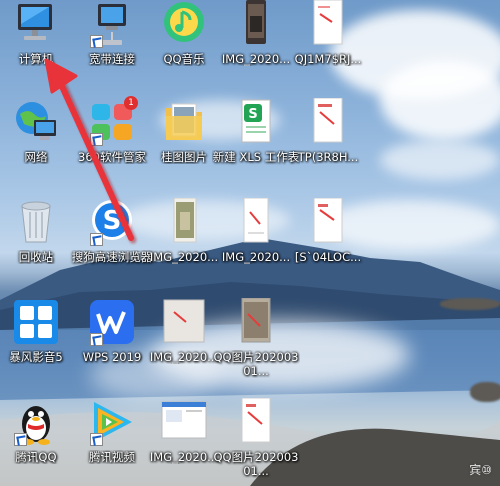 Image resolution: width=500 pixels, height=486 pixels. I want to click on excel-file-icon: S, so click(256, 122).